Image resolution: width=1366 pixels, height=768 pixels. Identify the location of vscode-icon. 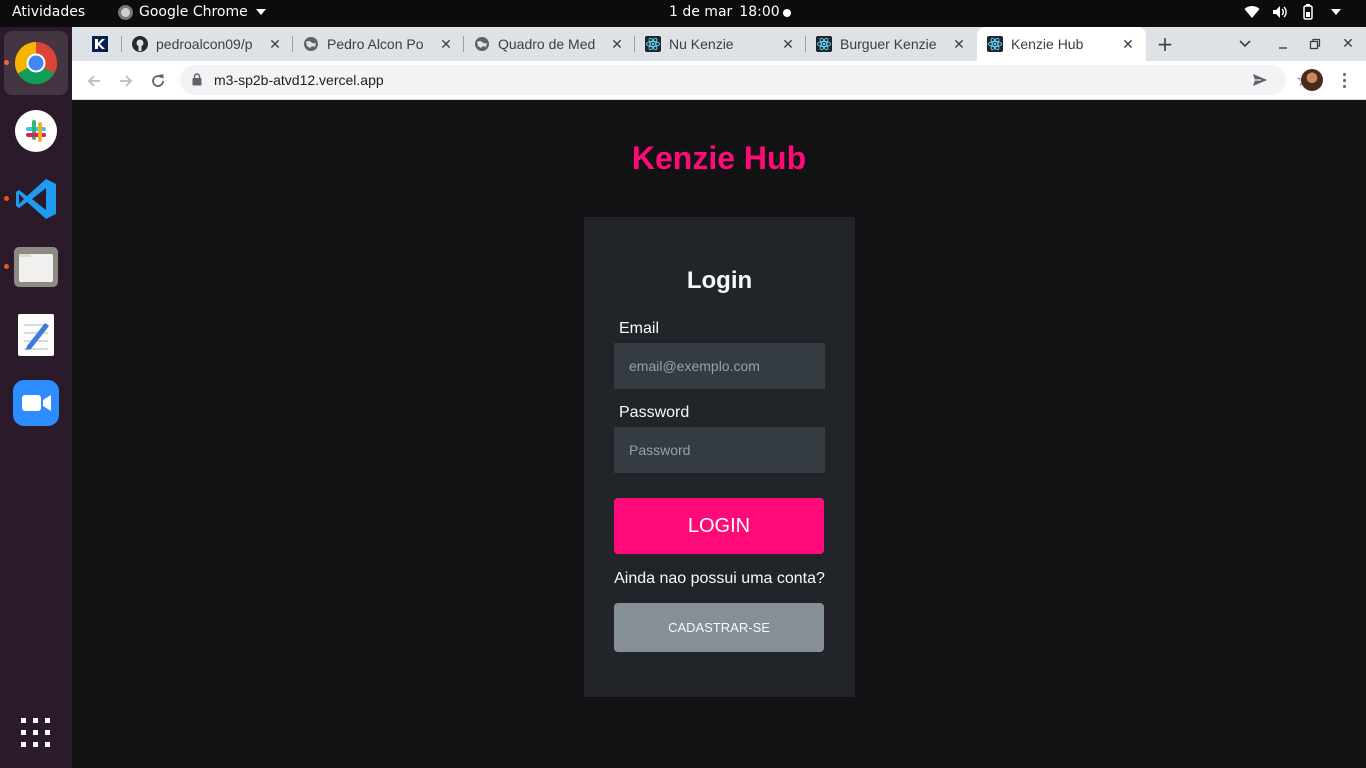
(36, 199).